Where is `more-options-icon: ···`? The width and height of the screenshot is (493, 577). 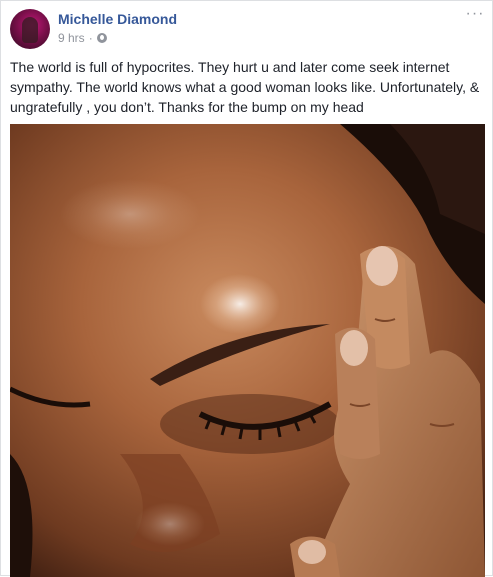 more-options-icon: ··· is located at coordinates (475, 14).